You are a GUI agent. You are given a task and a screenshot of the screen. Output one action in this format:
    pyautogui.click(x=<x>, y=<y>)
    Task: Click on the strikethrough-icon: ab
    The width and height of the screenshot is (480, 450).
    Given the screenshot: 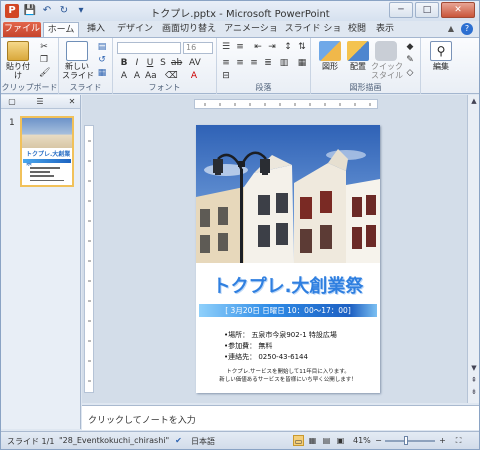 What is the action you would take?
    pyautogui.click(x=176, y=63)
    